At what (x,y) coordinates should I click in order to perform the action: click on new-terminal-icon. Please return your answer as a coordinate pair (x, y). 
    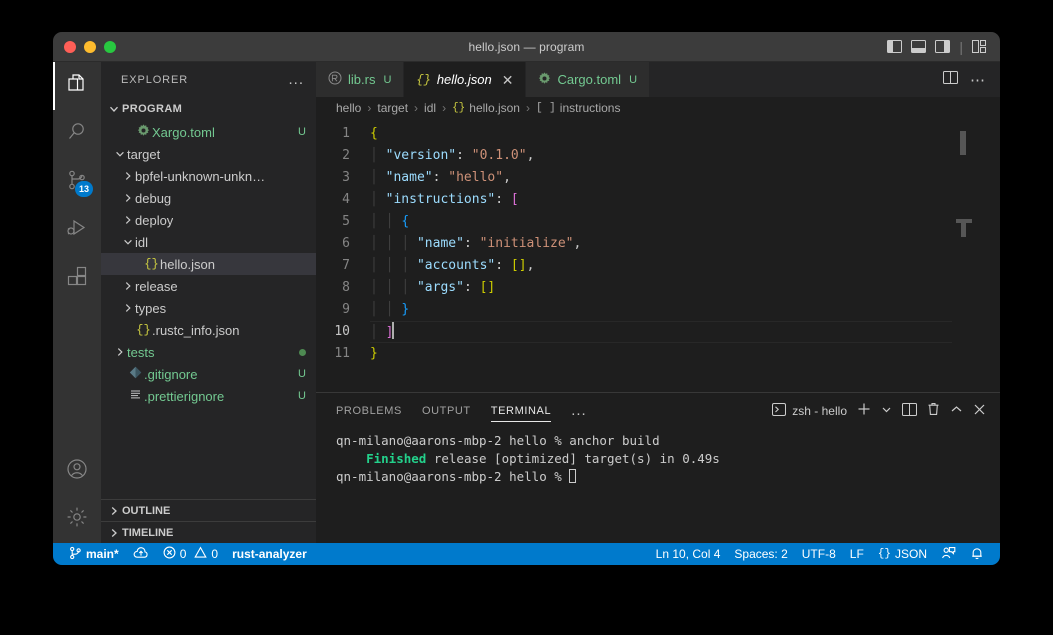
    Looking at the image, I should click on (864, 410).